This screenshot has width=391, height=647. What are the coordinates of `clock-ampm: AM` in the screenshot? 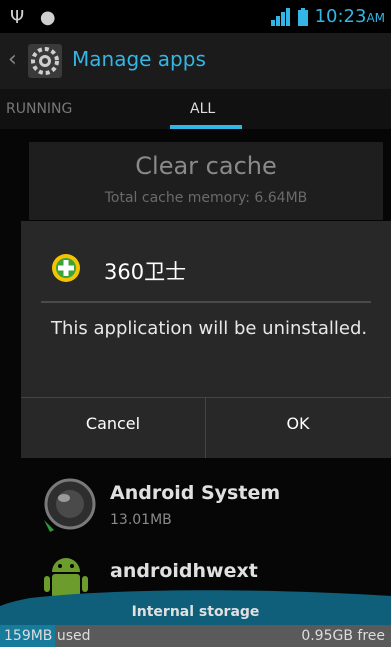 It's located at (375, 18).